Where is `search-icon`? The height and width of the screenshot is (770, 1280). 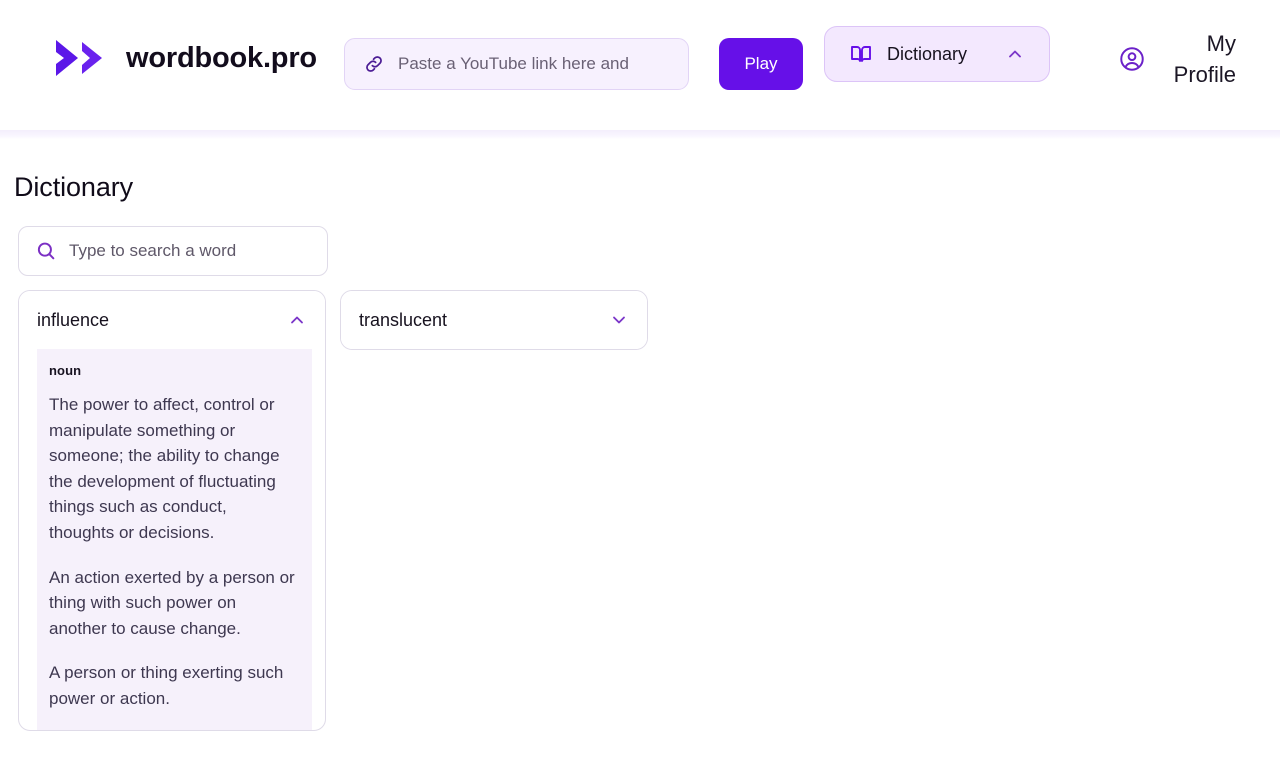 search-icon is located at coordinates (46, 251).